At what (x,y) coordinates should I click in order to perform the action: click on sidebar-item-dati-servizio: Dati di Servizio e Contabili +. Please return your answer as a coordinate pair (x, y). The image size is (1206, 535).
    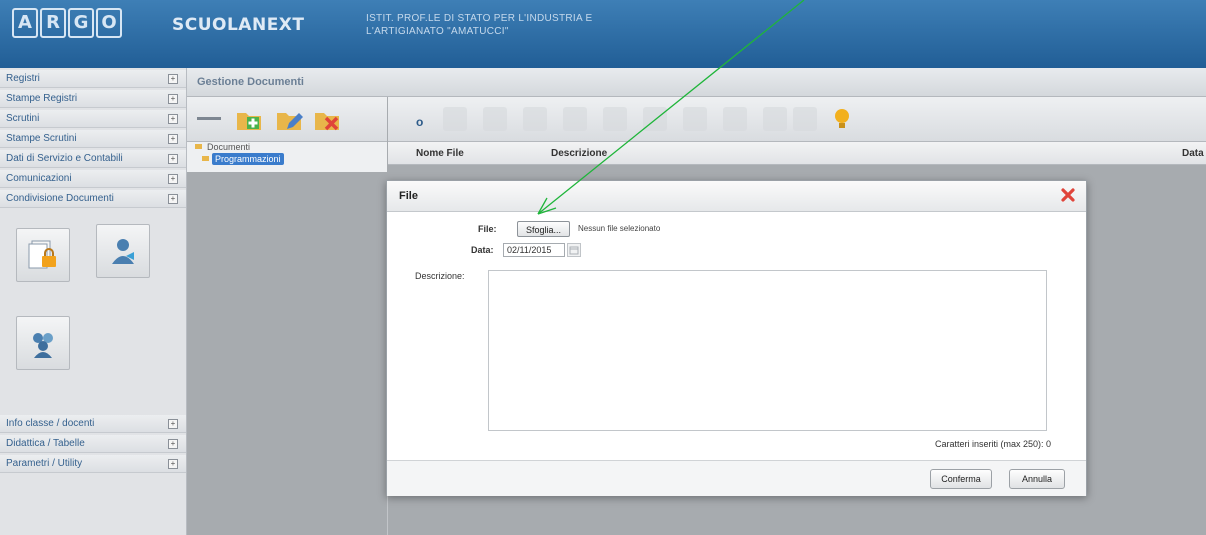
    Looking at the image, I should click on (93, 159).